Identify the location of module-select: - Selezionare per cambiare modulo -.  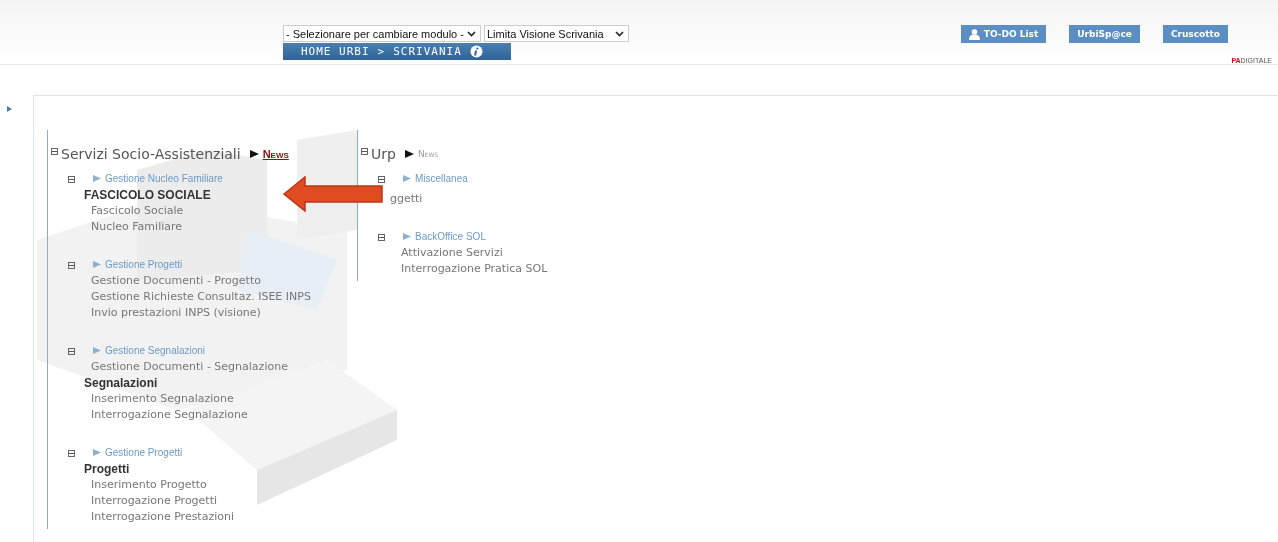
(382, 33).